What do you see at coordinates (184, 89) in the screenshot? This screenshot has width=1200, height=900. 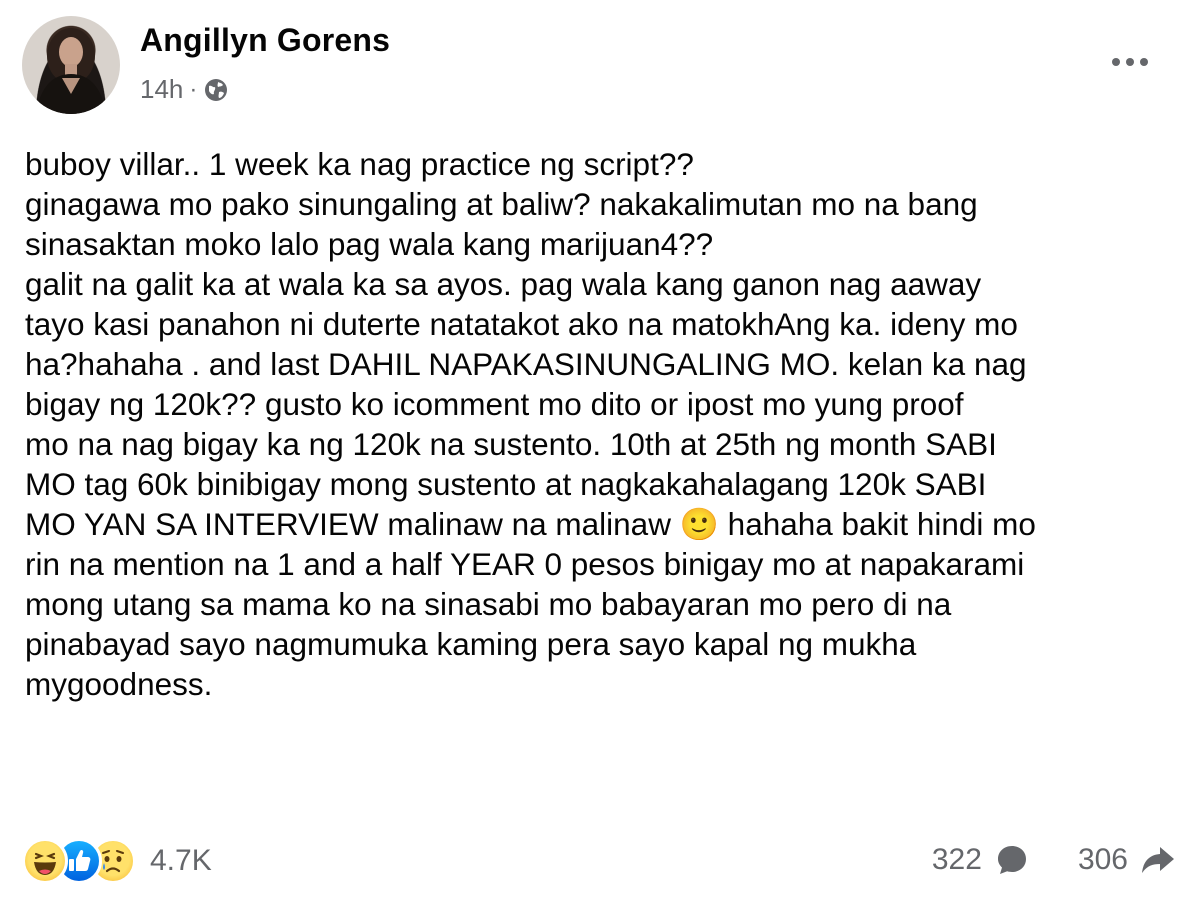 I see `post-meta: 14h ·` at bounding box center [184, 89].